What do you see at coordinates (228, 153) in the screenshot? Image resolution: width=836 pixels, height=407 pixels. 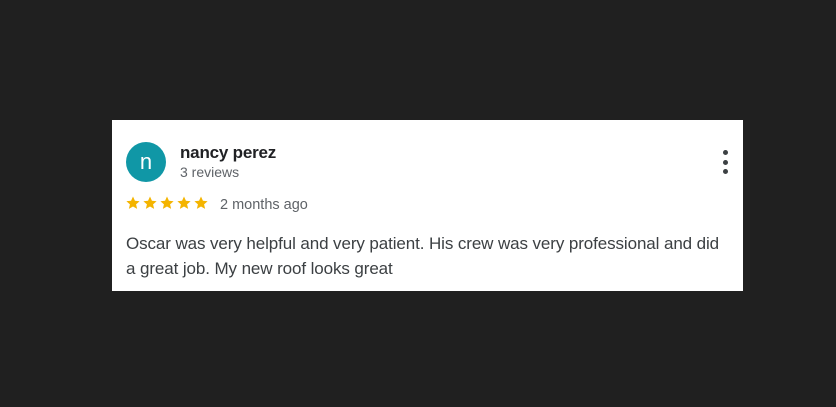 I see `author-name: nancy perez` at bounding box center [228, 153].